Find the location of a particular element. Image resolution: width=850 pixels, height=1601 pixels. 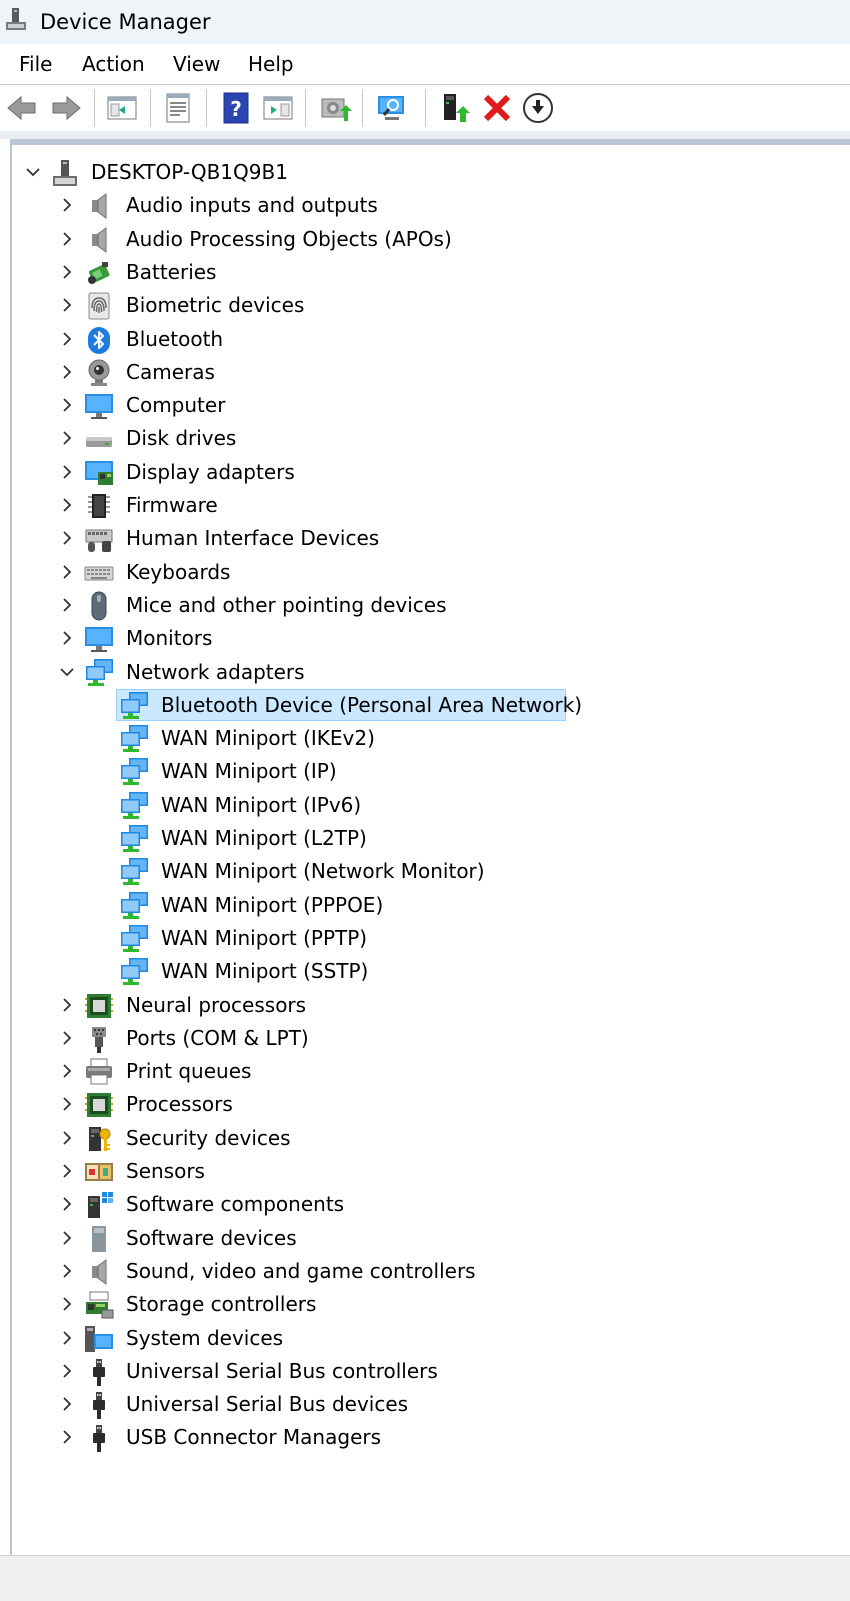

tree-item-audio-processing-objects-apos: Audio Processing Objects (APOs) is located at coordinates (429, 239).